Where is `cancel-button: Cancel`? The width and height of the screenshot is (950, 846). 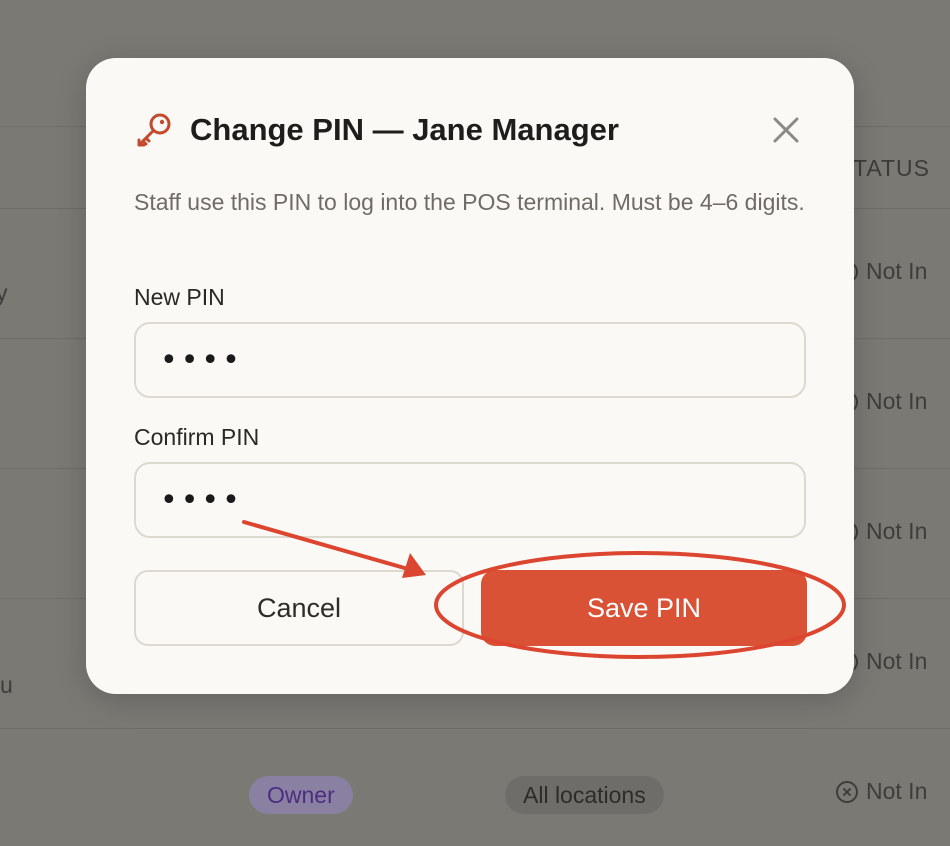
cancel-button: Cancel is located at coordinates (299, 608).